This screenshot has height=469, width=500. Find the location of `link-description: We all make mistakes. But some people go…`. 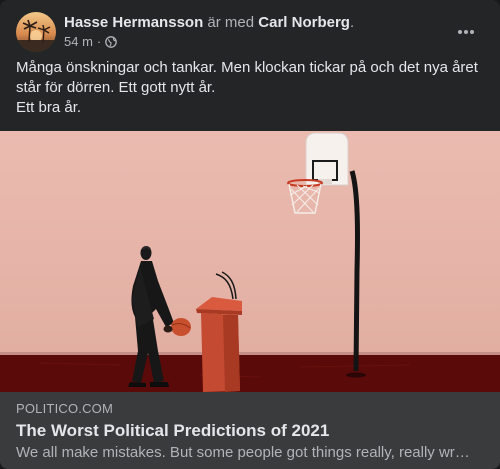

link-description: We all make mistakes. But some people go… is located at coordinates (246, 452).